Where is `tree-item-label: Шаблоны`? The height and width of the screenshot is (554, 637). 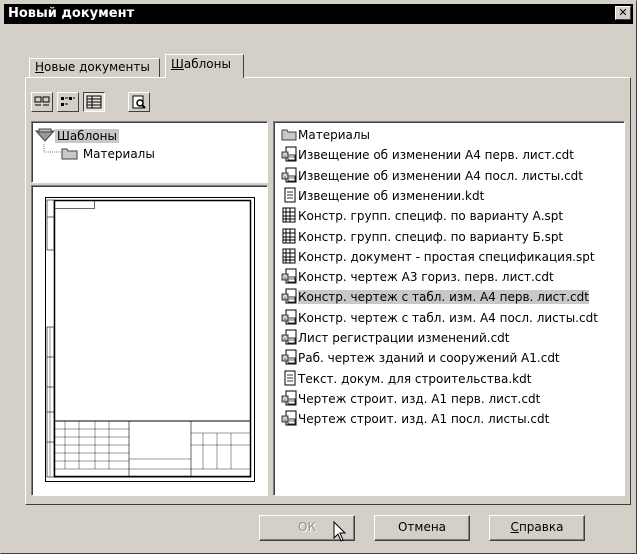 tree-item-label: Шаблоны is located at coordinates (87, 136).